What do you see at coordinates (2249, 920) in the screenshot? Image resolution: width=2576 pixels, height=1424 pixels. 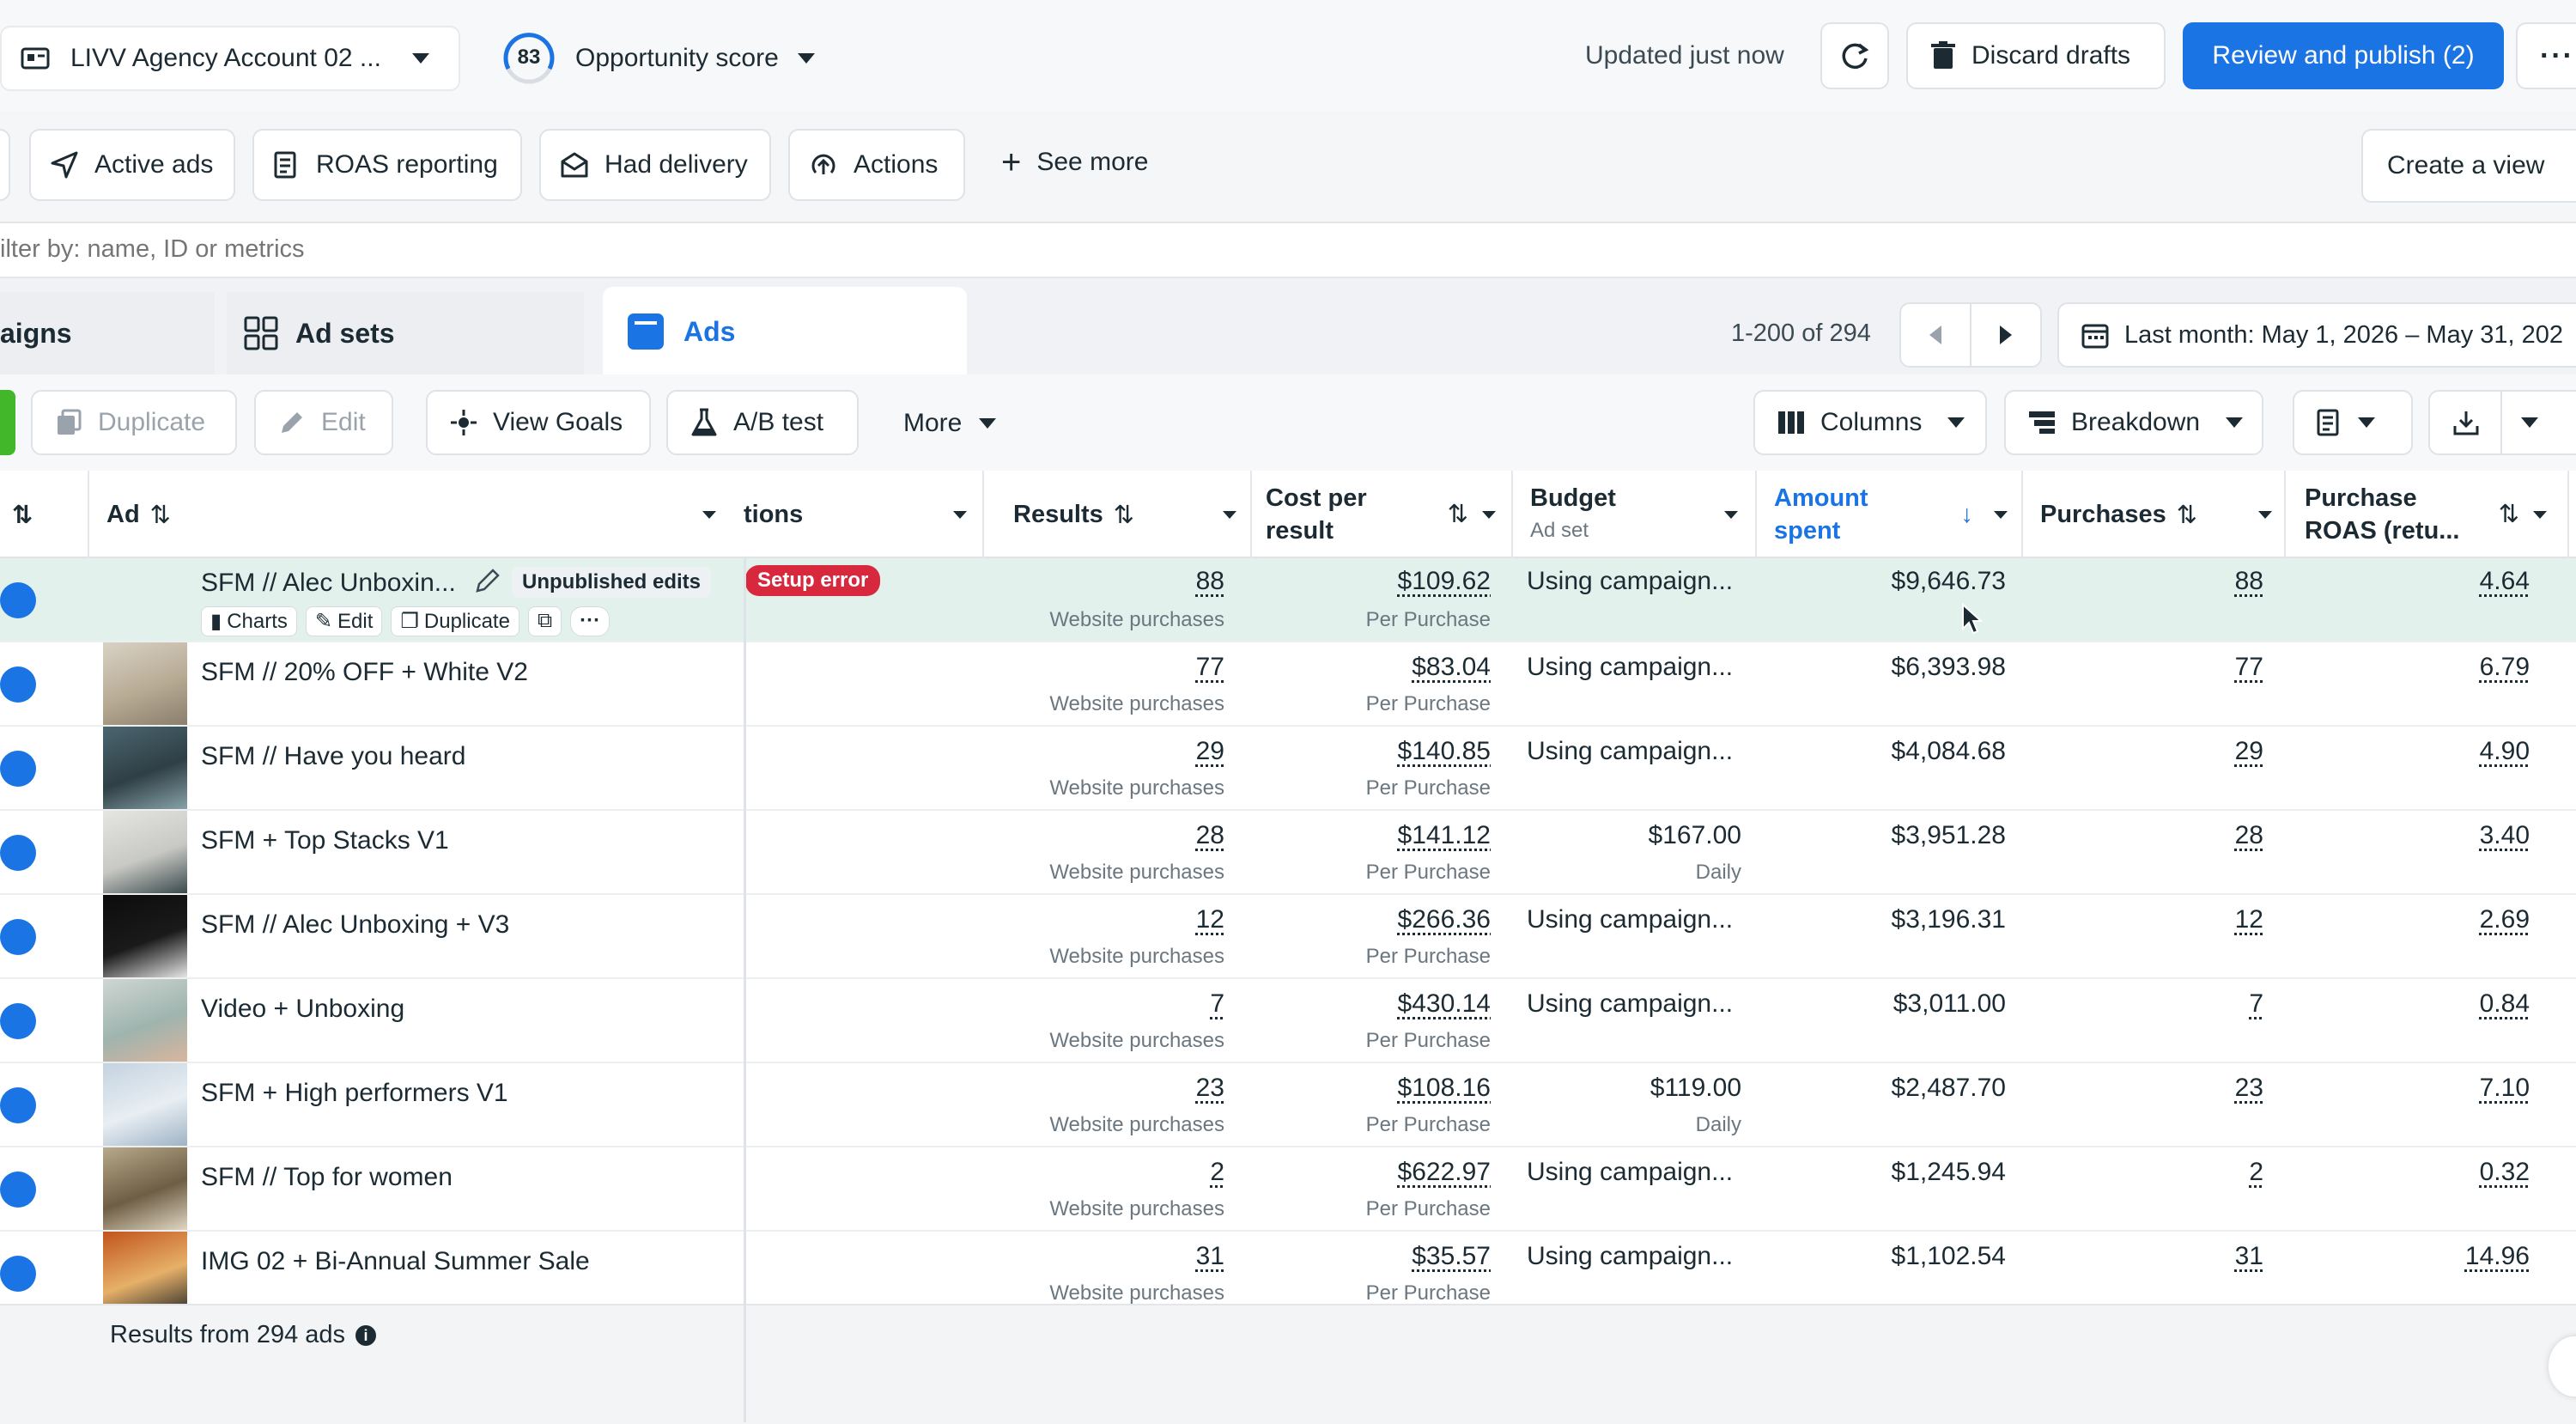 I see `purchases-value: 12` at bounding box center [2249, 920].